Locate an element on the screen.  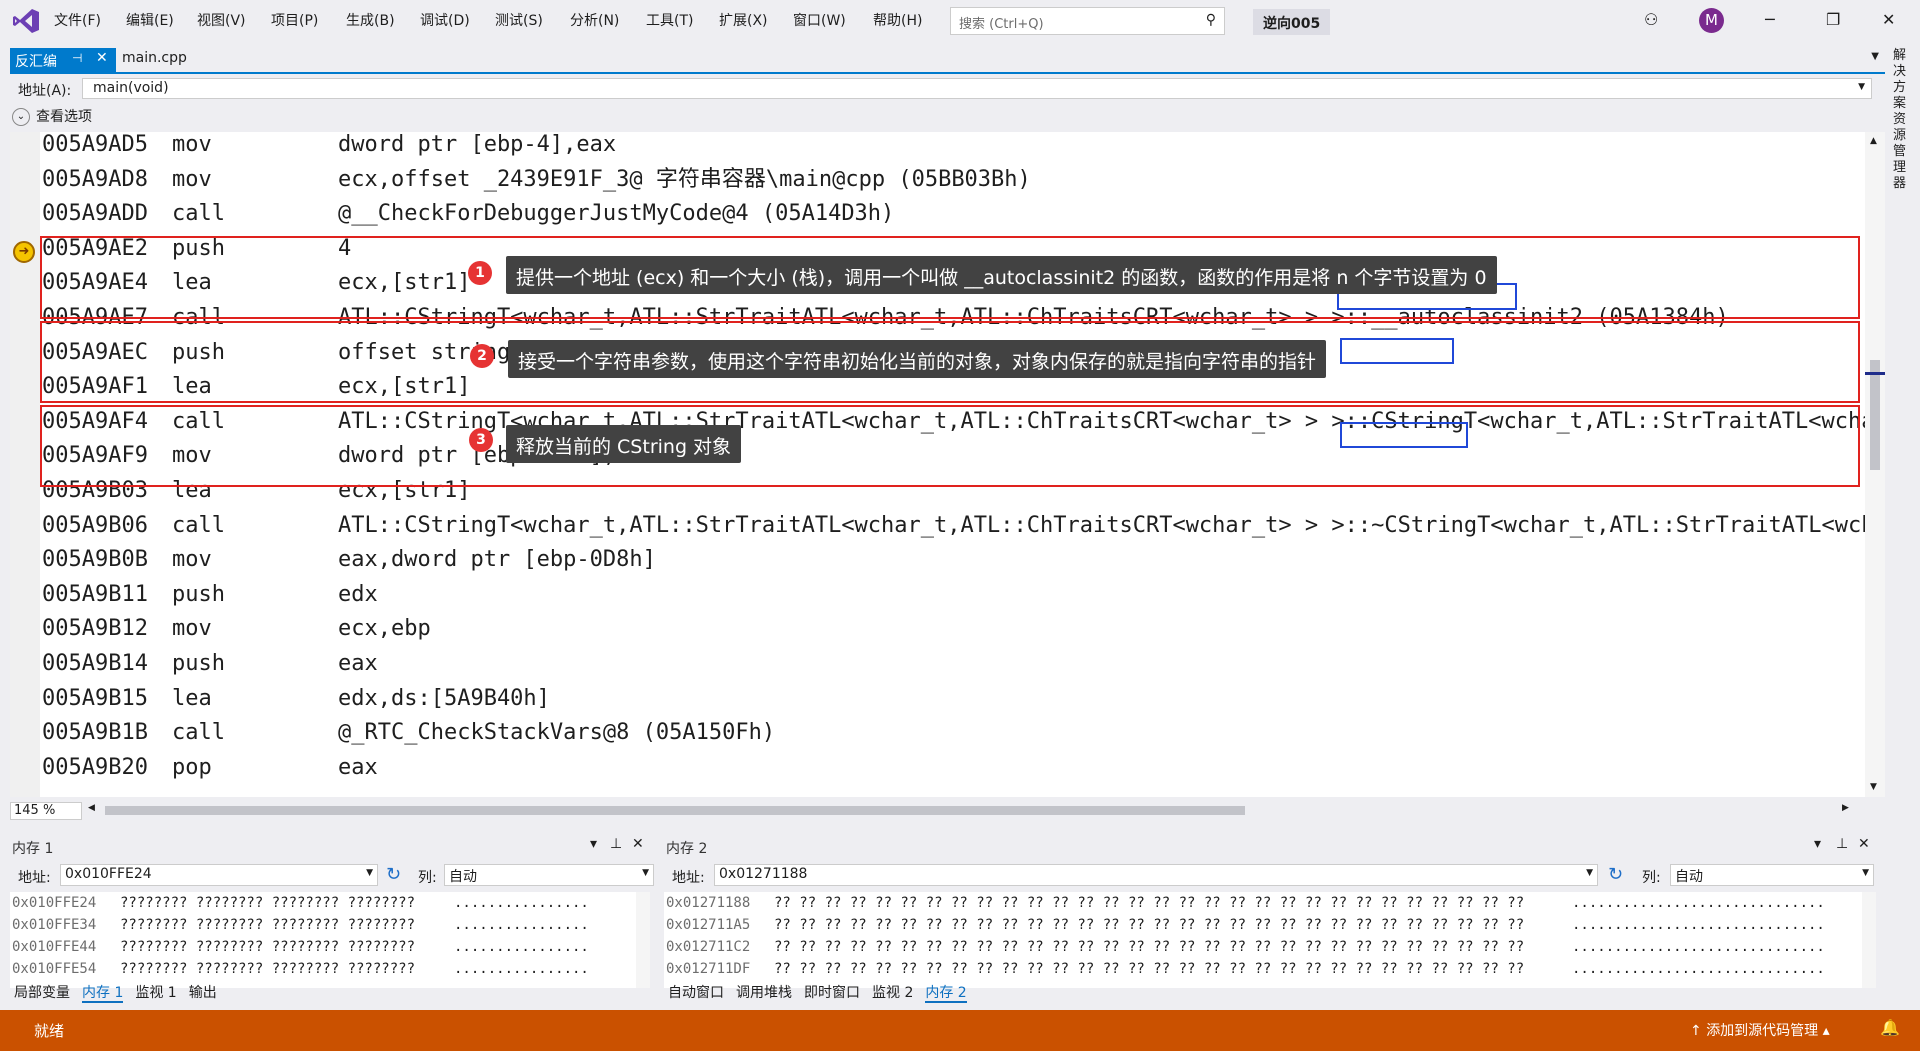
instruction-op: eax,dword ptr [ebp-0D8h] is located at coordinates (497, 560).